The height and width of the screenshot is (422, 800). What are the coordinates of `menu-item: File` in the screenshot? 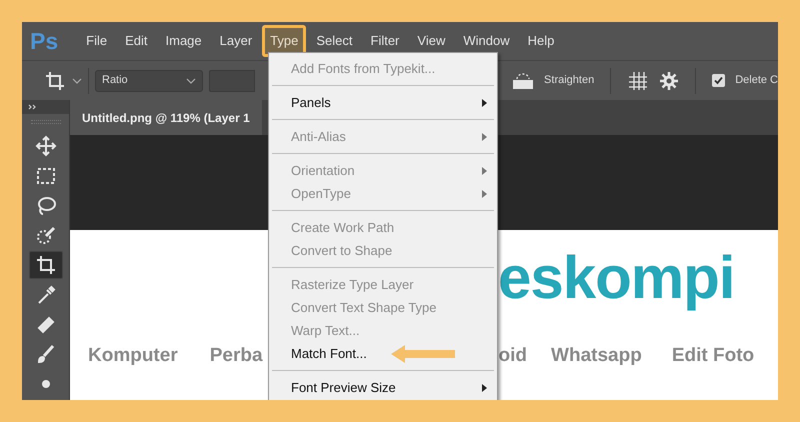 It's located at (97, 41).